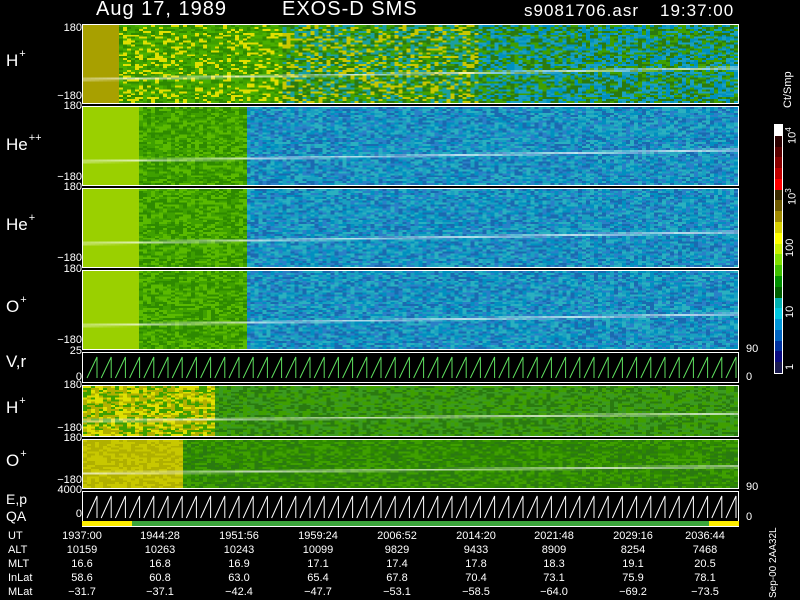 Image resolution: width=800 pixels, height=600 pixels. I want to click on tick-vr-top: 25, so click(75, 351).